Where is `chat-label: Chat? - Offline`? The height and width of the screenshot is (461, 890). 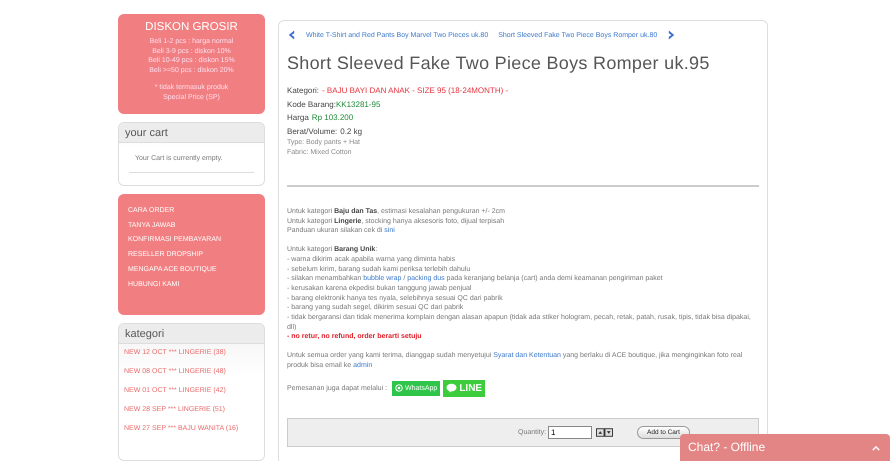 chat-label: Chat? - Offline is located at coordinates (727, 447).